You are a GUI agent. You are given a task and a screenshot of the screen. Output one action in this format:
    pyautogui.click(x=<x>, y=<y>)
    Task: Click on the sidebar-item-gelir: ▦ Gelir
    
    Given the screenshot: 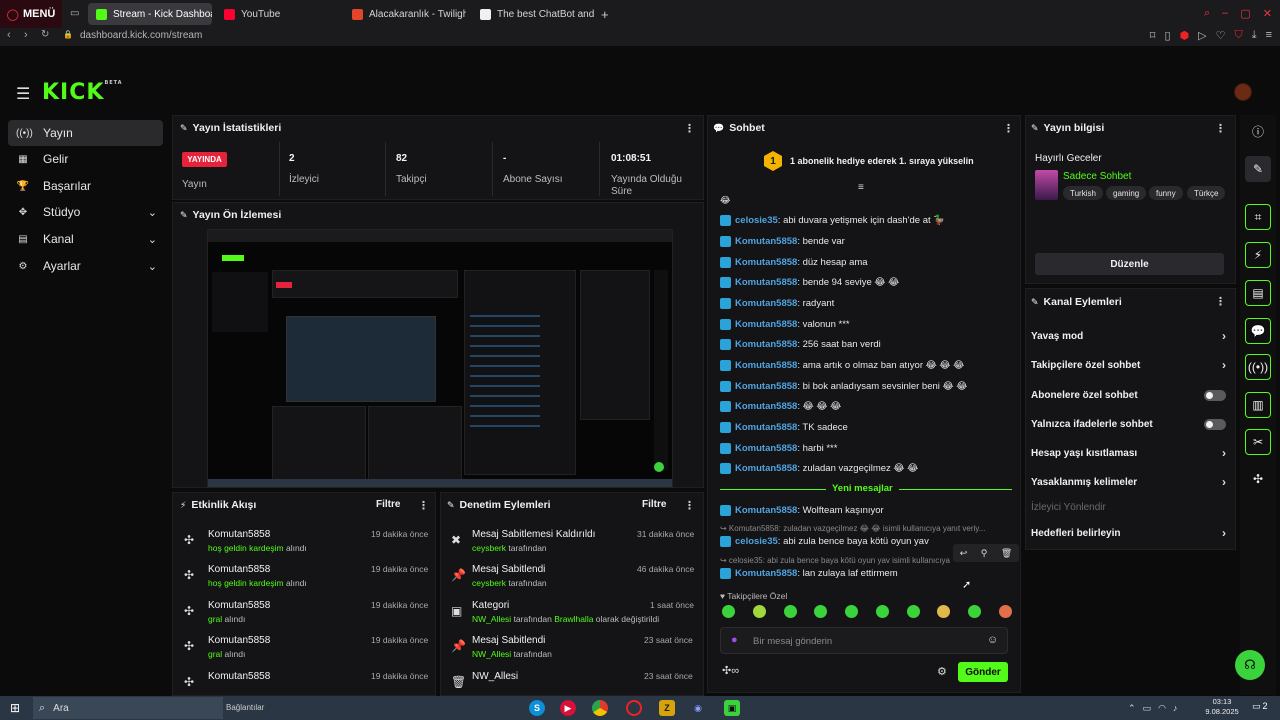 What is the action you would take?
    pyautogui.click(x=85, y=159)
    